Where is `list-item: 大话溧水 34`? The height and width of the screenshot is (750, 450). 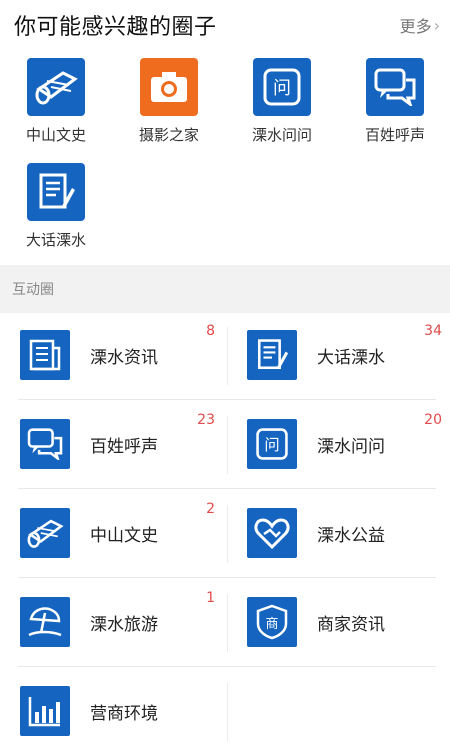
list-item: 大话溧水 34 is located at coordinates (225, 357).